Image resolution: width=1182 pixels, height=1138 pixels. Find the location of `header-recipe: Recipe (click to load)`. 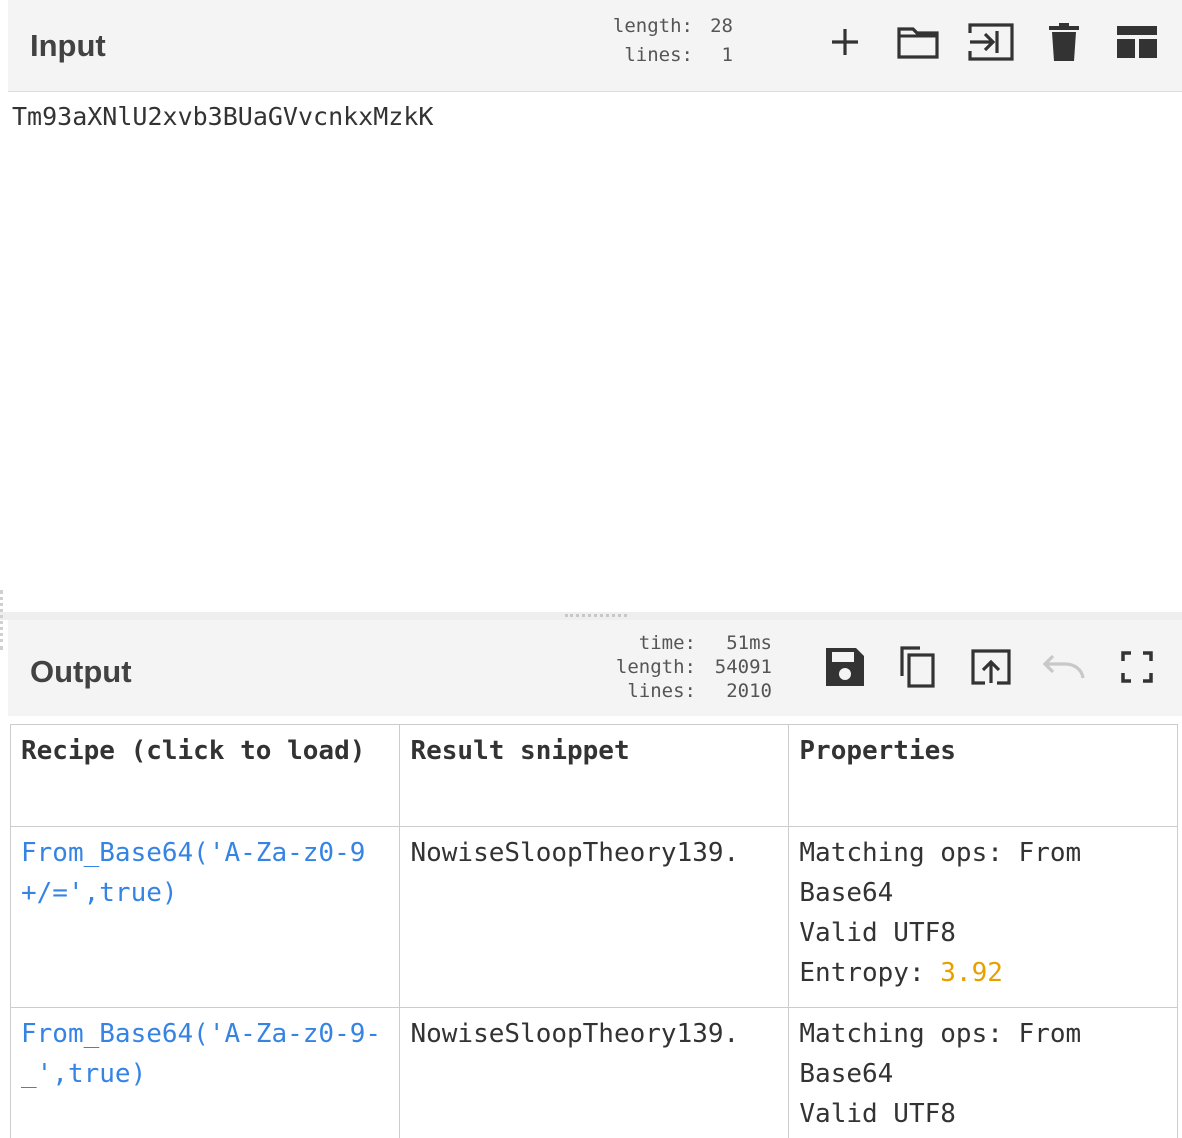

header-recipe: Recipe (click to load) is located at coordinates (205, 775).